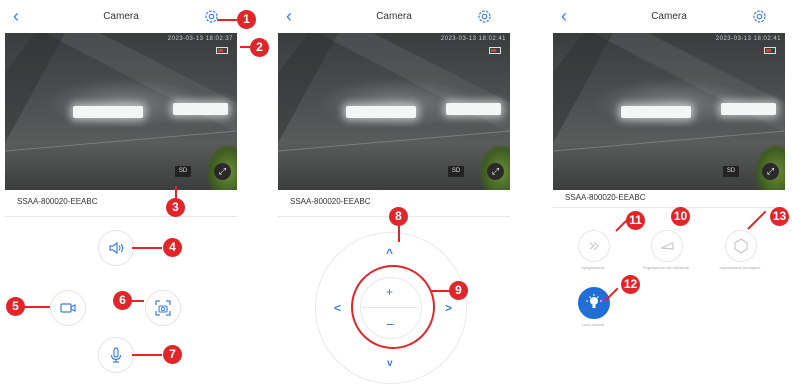 This screenshot has width=793, height=388. I want to click on power-icon, so click(594, 246).